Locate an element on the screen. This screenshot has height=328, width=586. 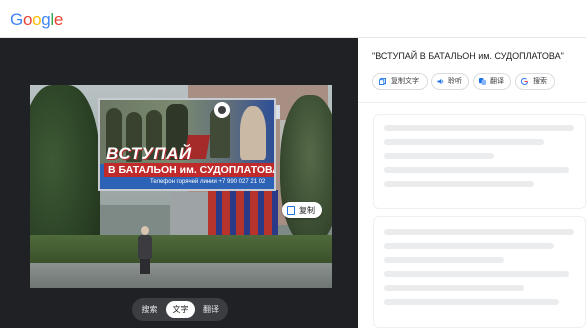
mode-translate-button: 翻译 is located at coordinates (211, 309).